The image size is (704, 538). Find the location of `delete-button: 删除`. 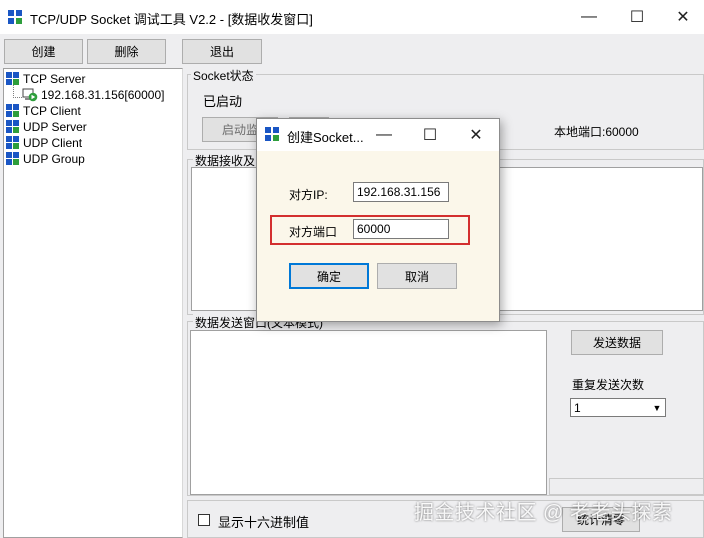

delete-button: 删除 is located at coordinates (126, 51).